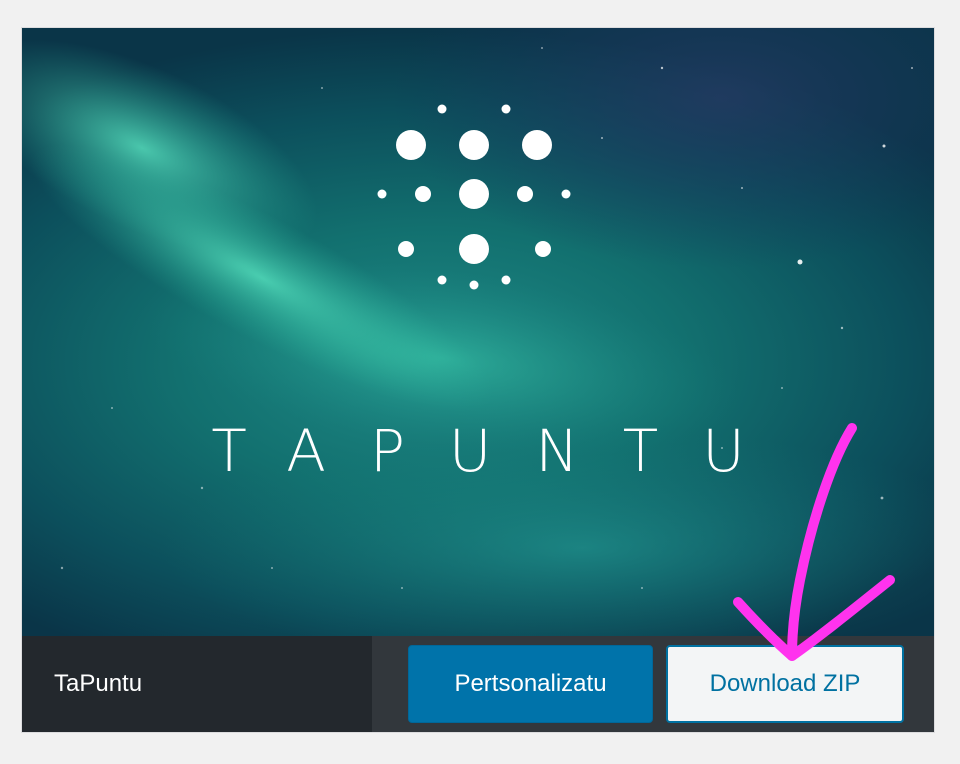 Image resolution: width=960 pixels, height=764 pixels. What do you see at coordinates (530, 684) in the screenshot?
I see `customize-button: Pertsonalizatu` at bounding box center [530, 684].